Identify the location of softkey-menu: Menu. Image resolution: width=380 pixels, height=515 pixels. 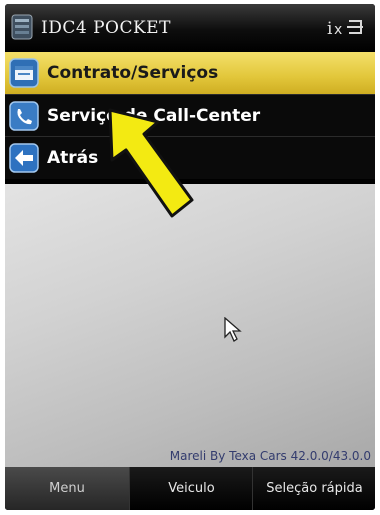
(67, 488).